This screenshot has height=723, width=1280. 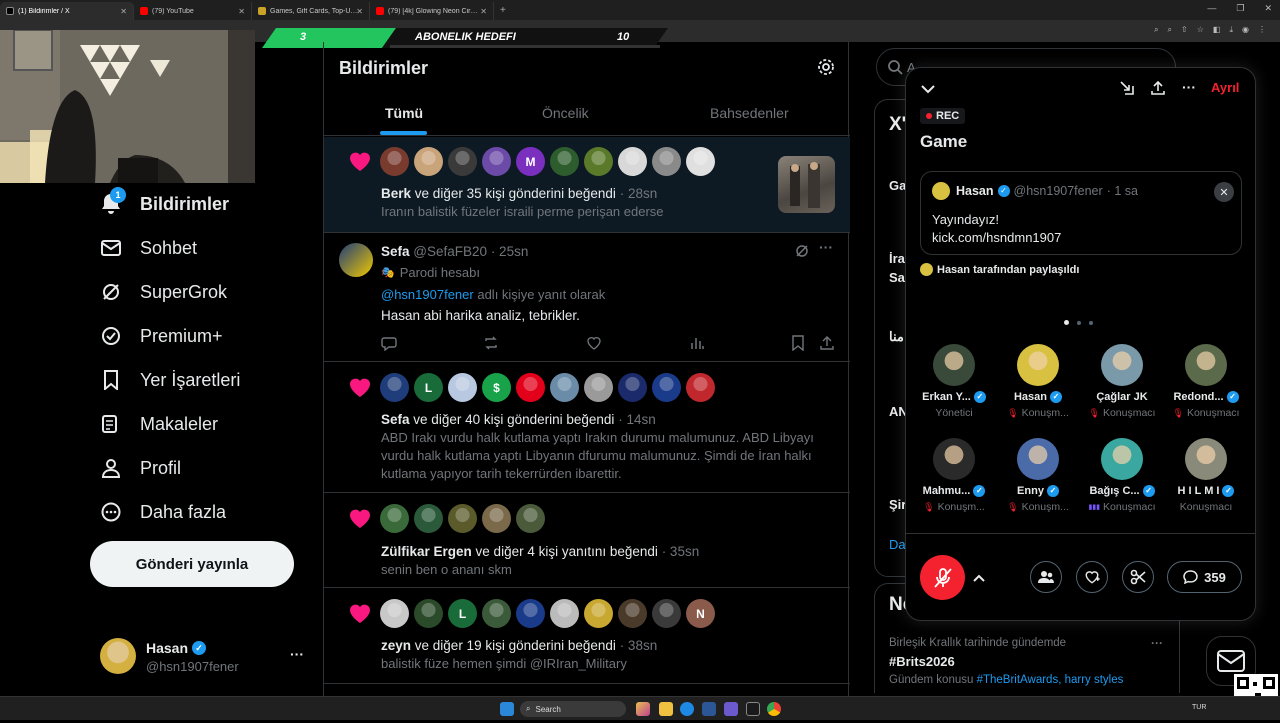 I want to click on menu-icon: ⋮, so click(x=1262, y=30).